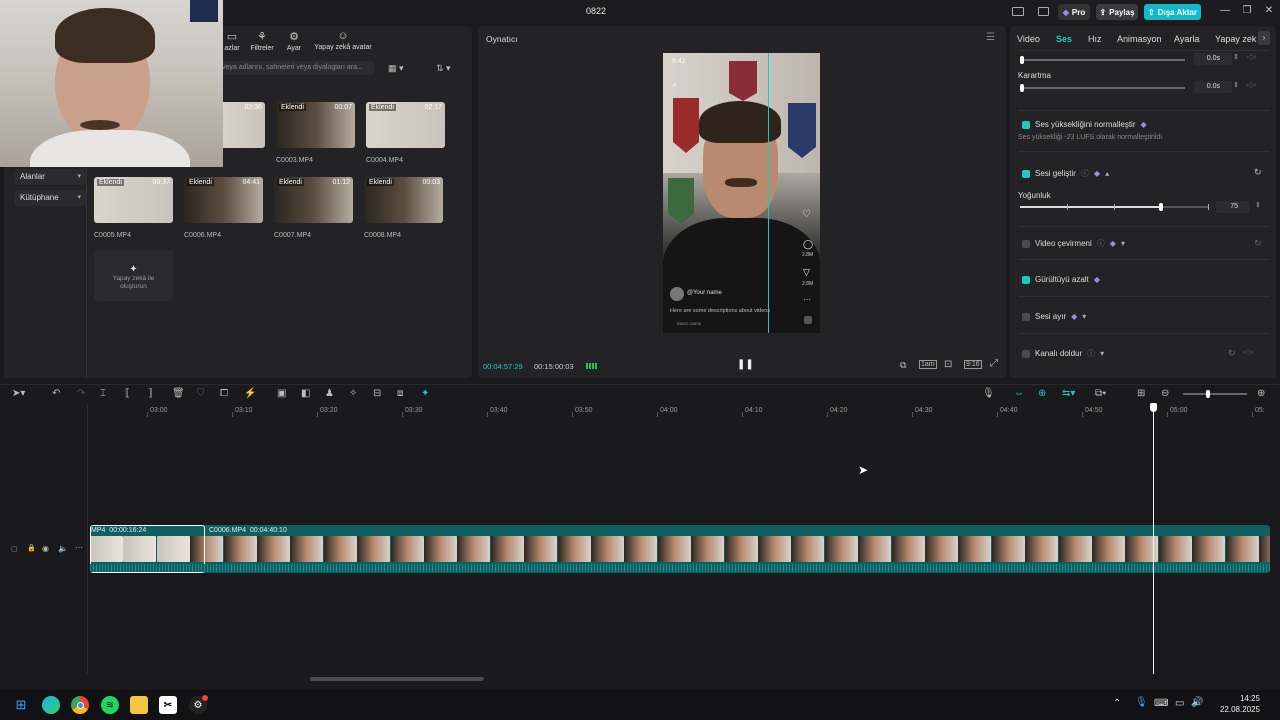 This screenshot has width=1280, height=720. I want to click on tab-animasyon: Animasyon, so click(1139, 39).